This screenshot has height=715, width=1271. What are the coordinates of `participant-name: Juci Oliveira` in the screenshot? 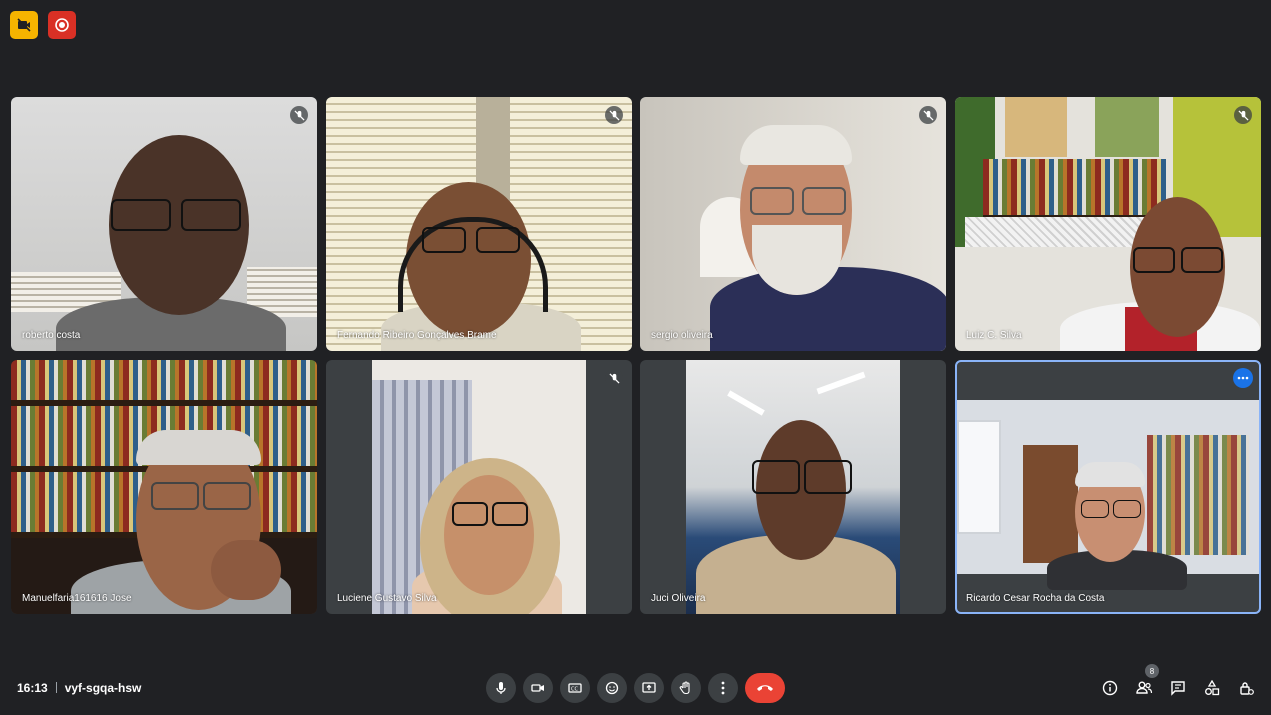 It's located at (678, 598).